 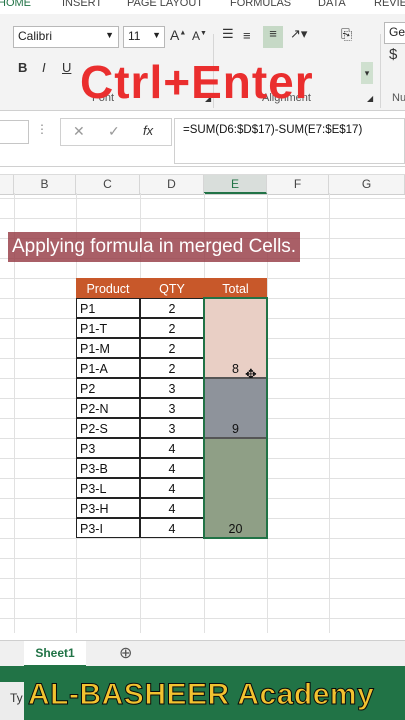 I want to click on overlay-title: Ctrl+Enter, so click(x=197, y=82).